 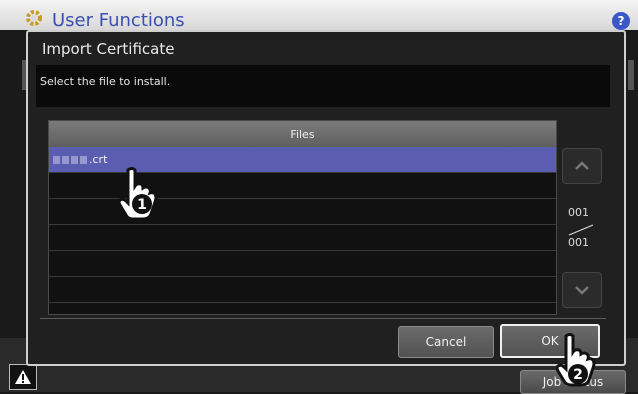 I want to click on scroll-up-button, so click(x=582, y=166).